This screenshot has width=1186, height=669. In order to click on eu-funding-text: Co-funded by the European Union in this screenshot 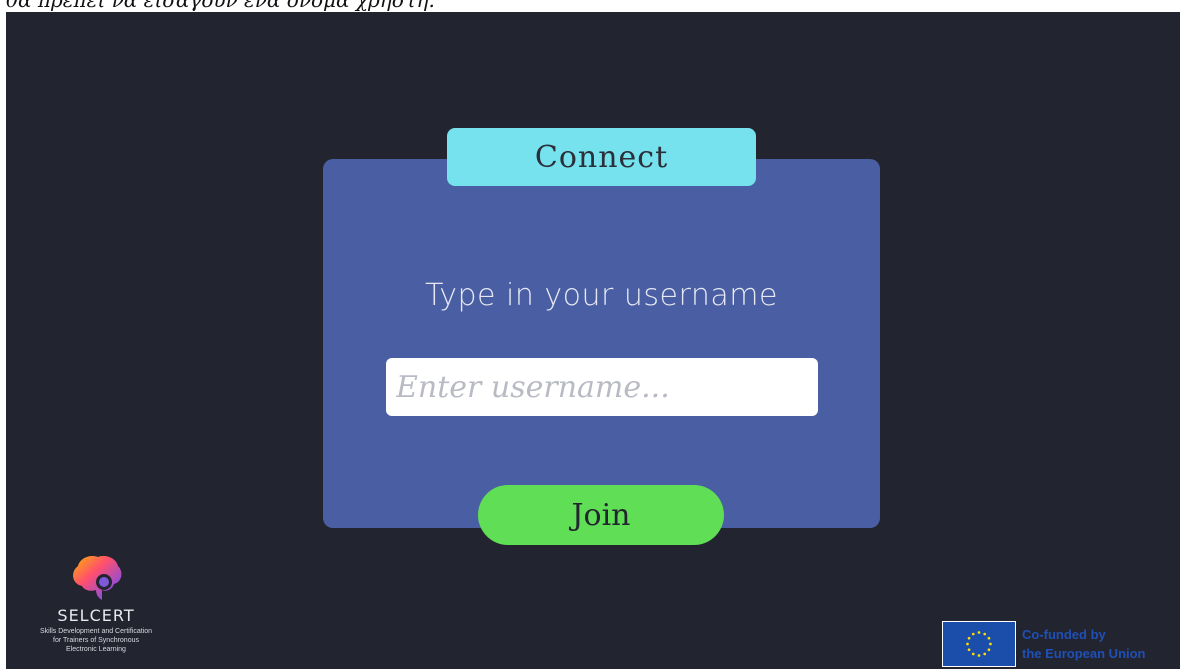, I will do `click(1084, 644)`.